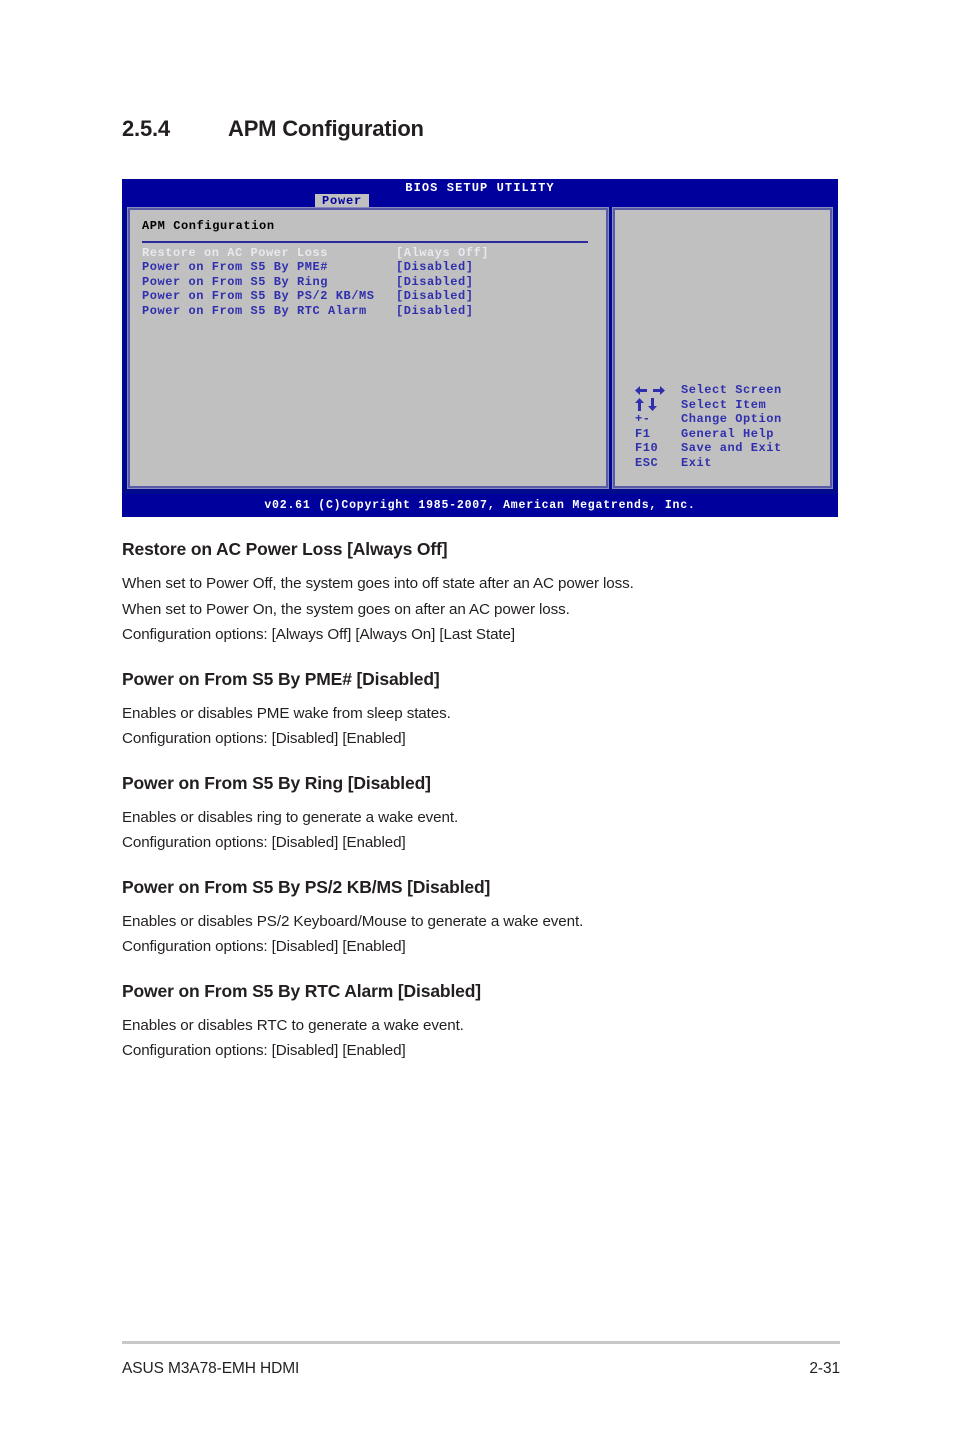  I want to click on bios-option-row: Restore on AC Power Loss [Always Off], so click(368, 253).